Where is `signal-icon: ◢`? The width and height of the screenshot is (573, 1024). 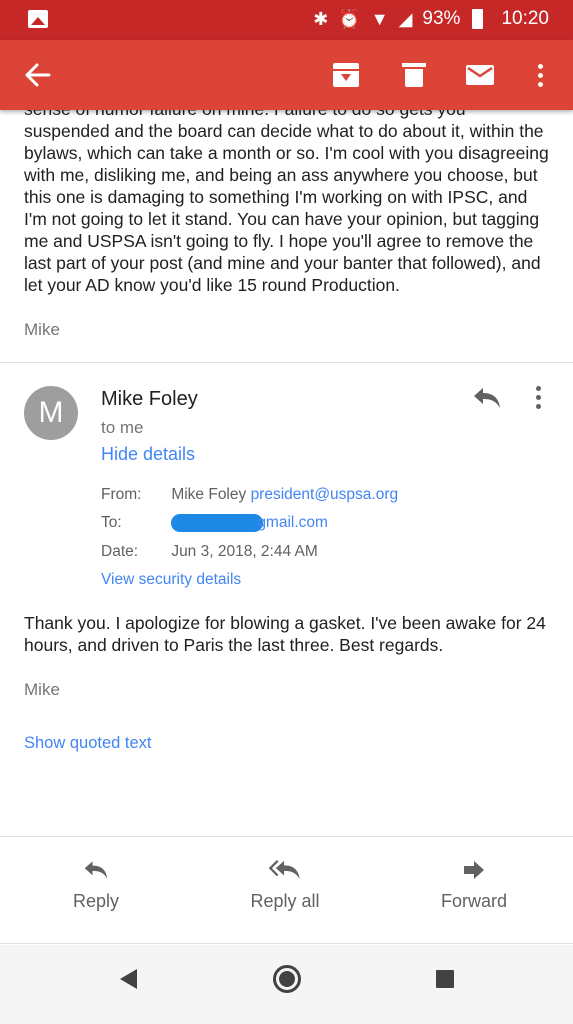
signal-icon: ◢ is located at coordinates (405, 19).